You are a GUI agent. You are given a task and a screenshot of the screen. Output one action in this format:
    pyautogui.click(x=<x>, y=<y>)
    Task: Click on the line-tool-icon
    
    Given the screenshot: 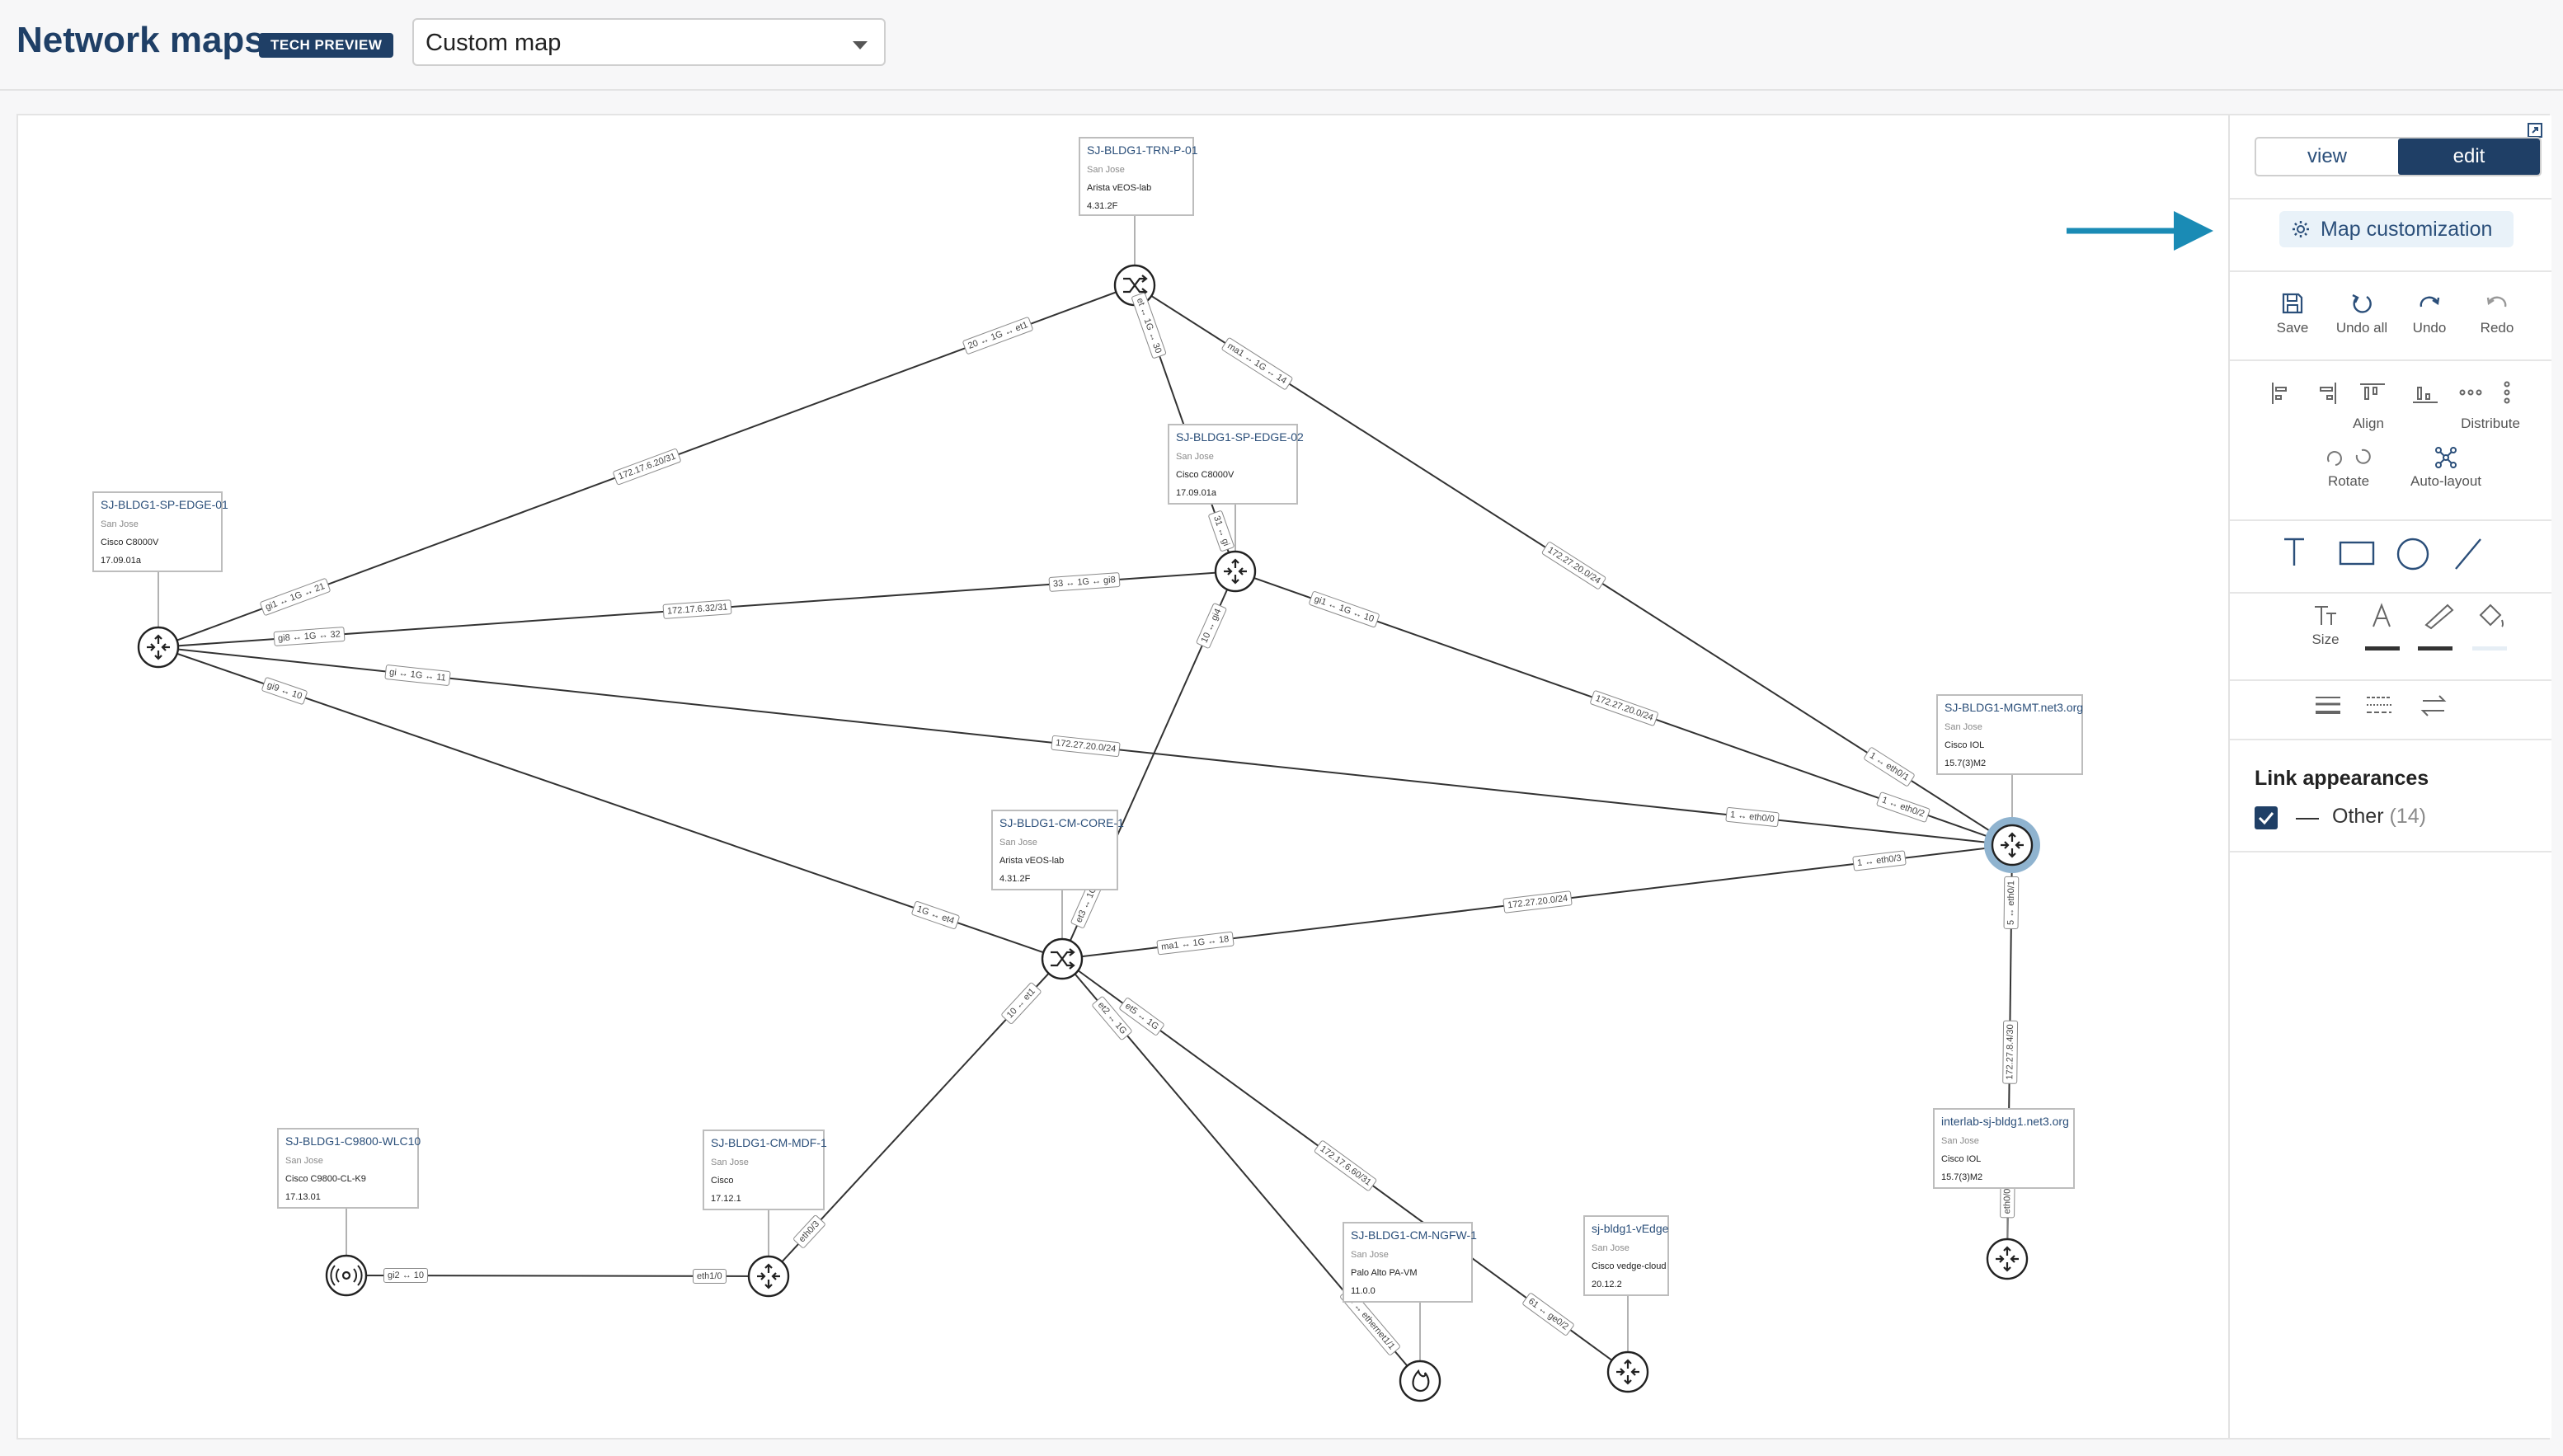 What is the action you would take?
    pyautogui.click(x=2468, y=554)
    